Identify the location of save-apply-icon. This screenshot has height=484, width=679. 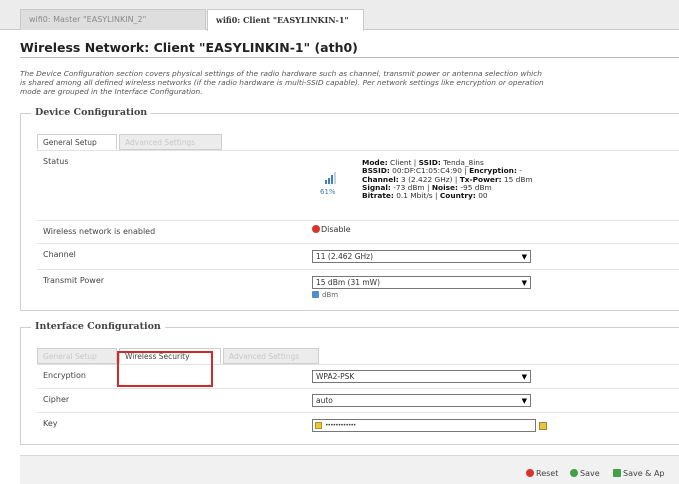
(617, 473).